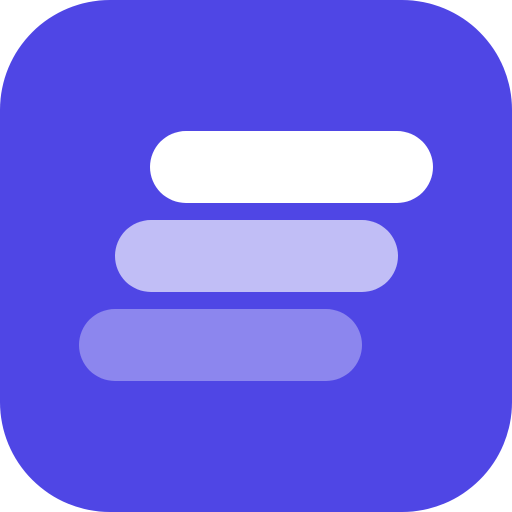 The image size is (512, 512). I want to click on bottom-bar-icon, so click(220, 345).